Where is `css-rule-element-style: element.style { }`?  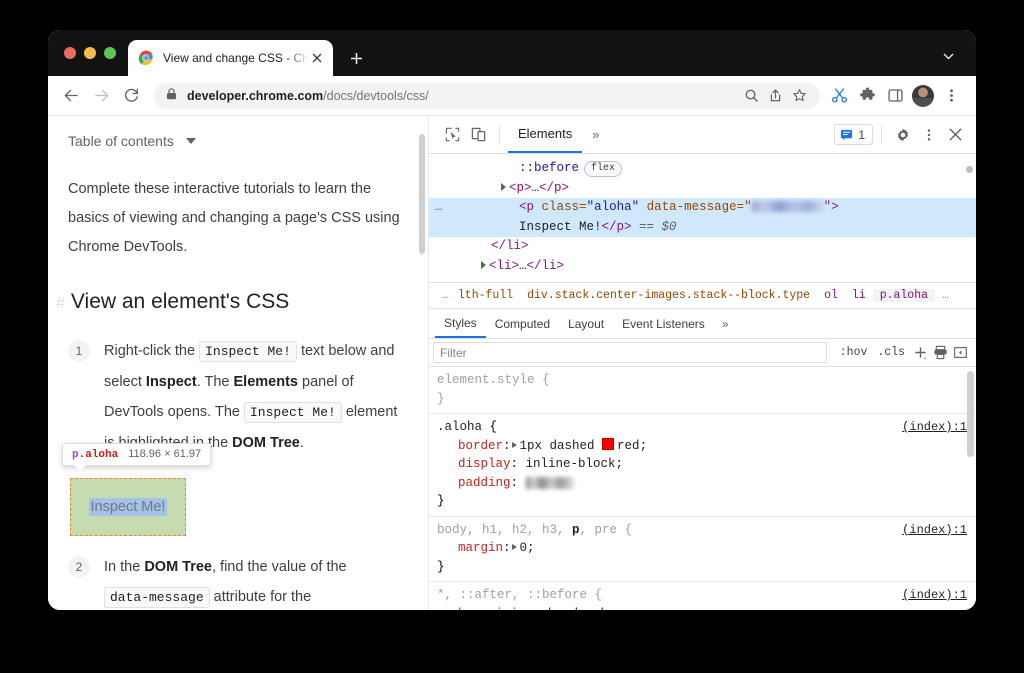 css-rule-element-style: element.style { } is located at coordinates (702, 390).